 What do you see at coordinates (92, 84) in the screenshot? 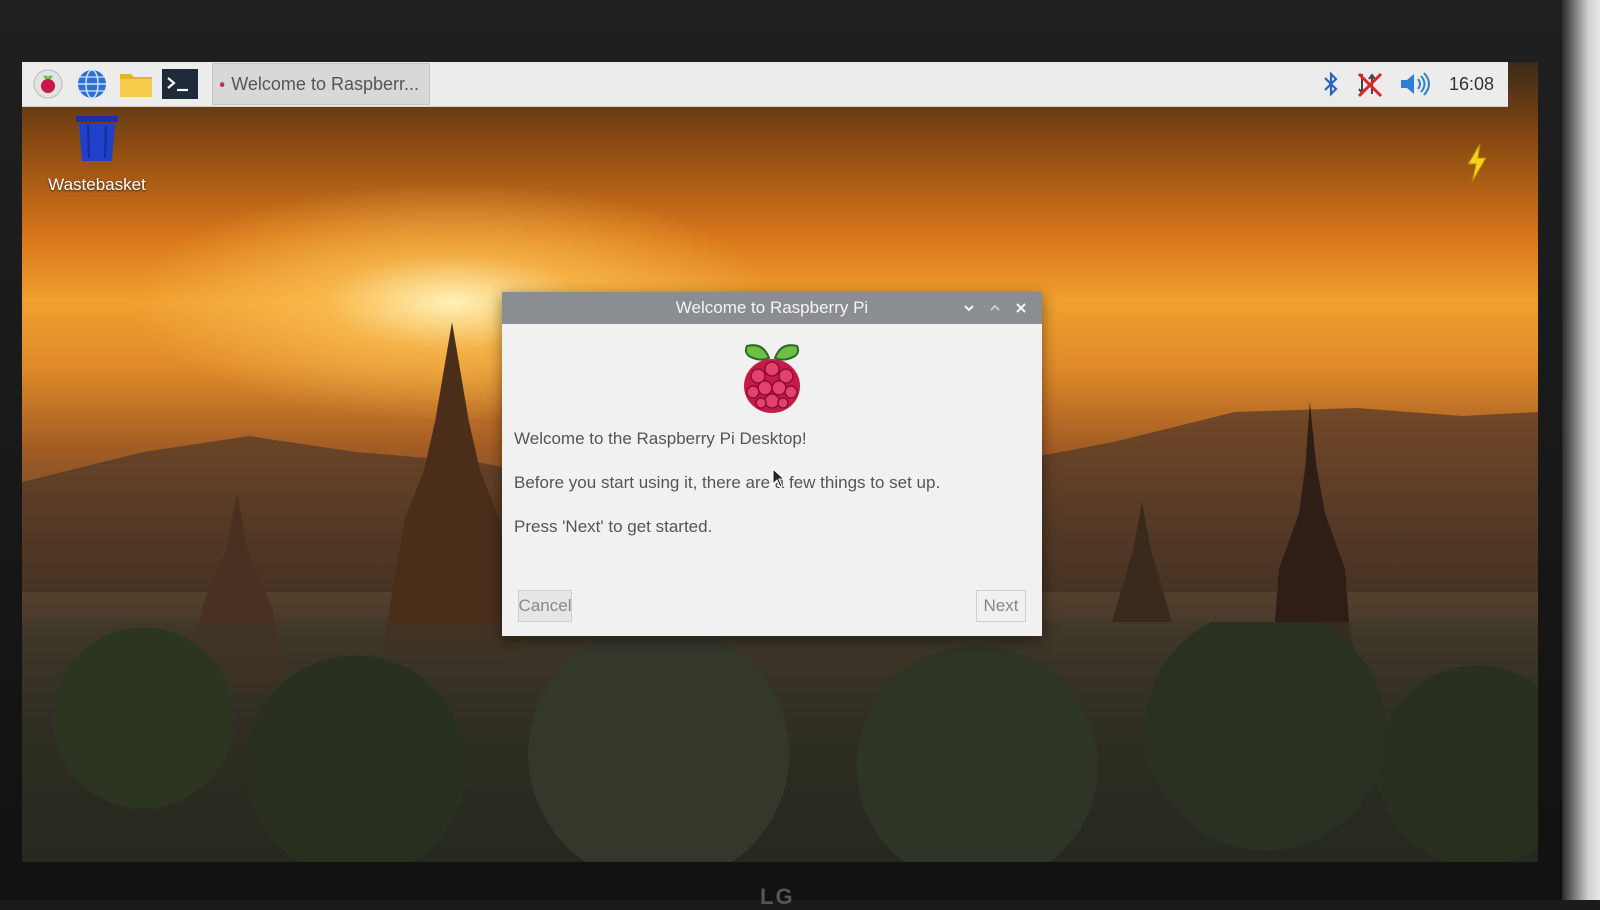
I see `globe-icon` at bounding box center [92, 84].